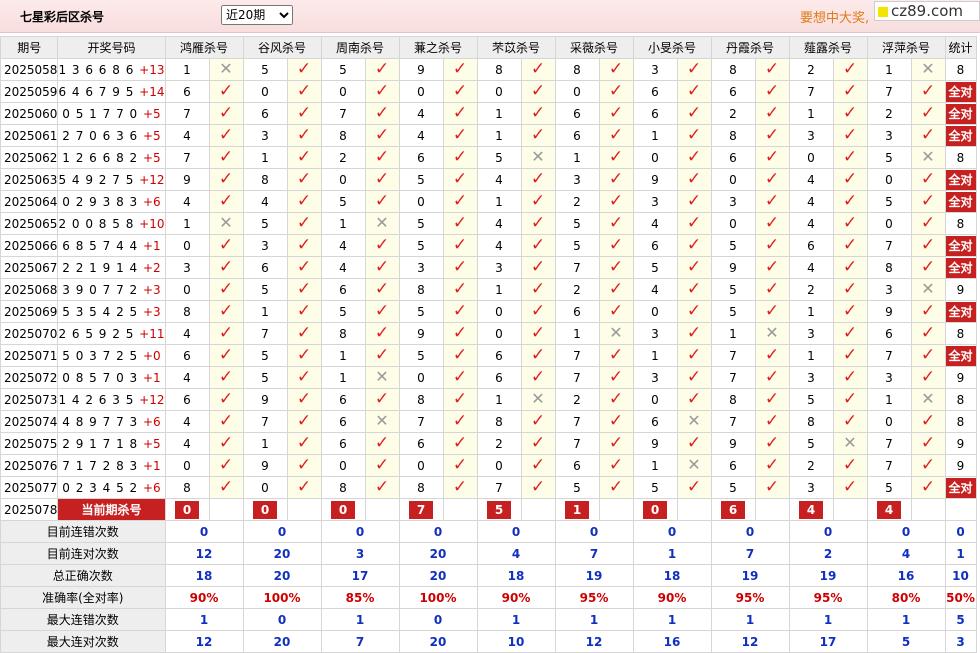  What do you see at coordinates (438, 47) in the screenshot?
I see `column-header: 蒹之杀号` at bounding box center [438, 47].